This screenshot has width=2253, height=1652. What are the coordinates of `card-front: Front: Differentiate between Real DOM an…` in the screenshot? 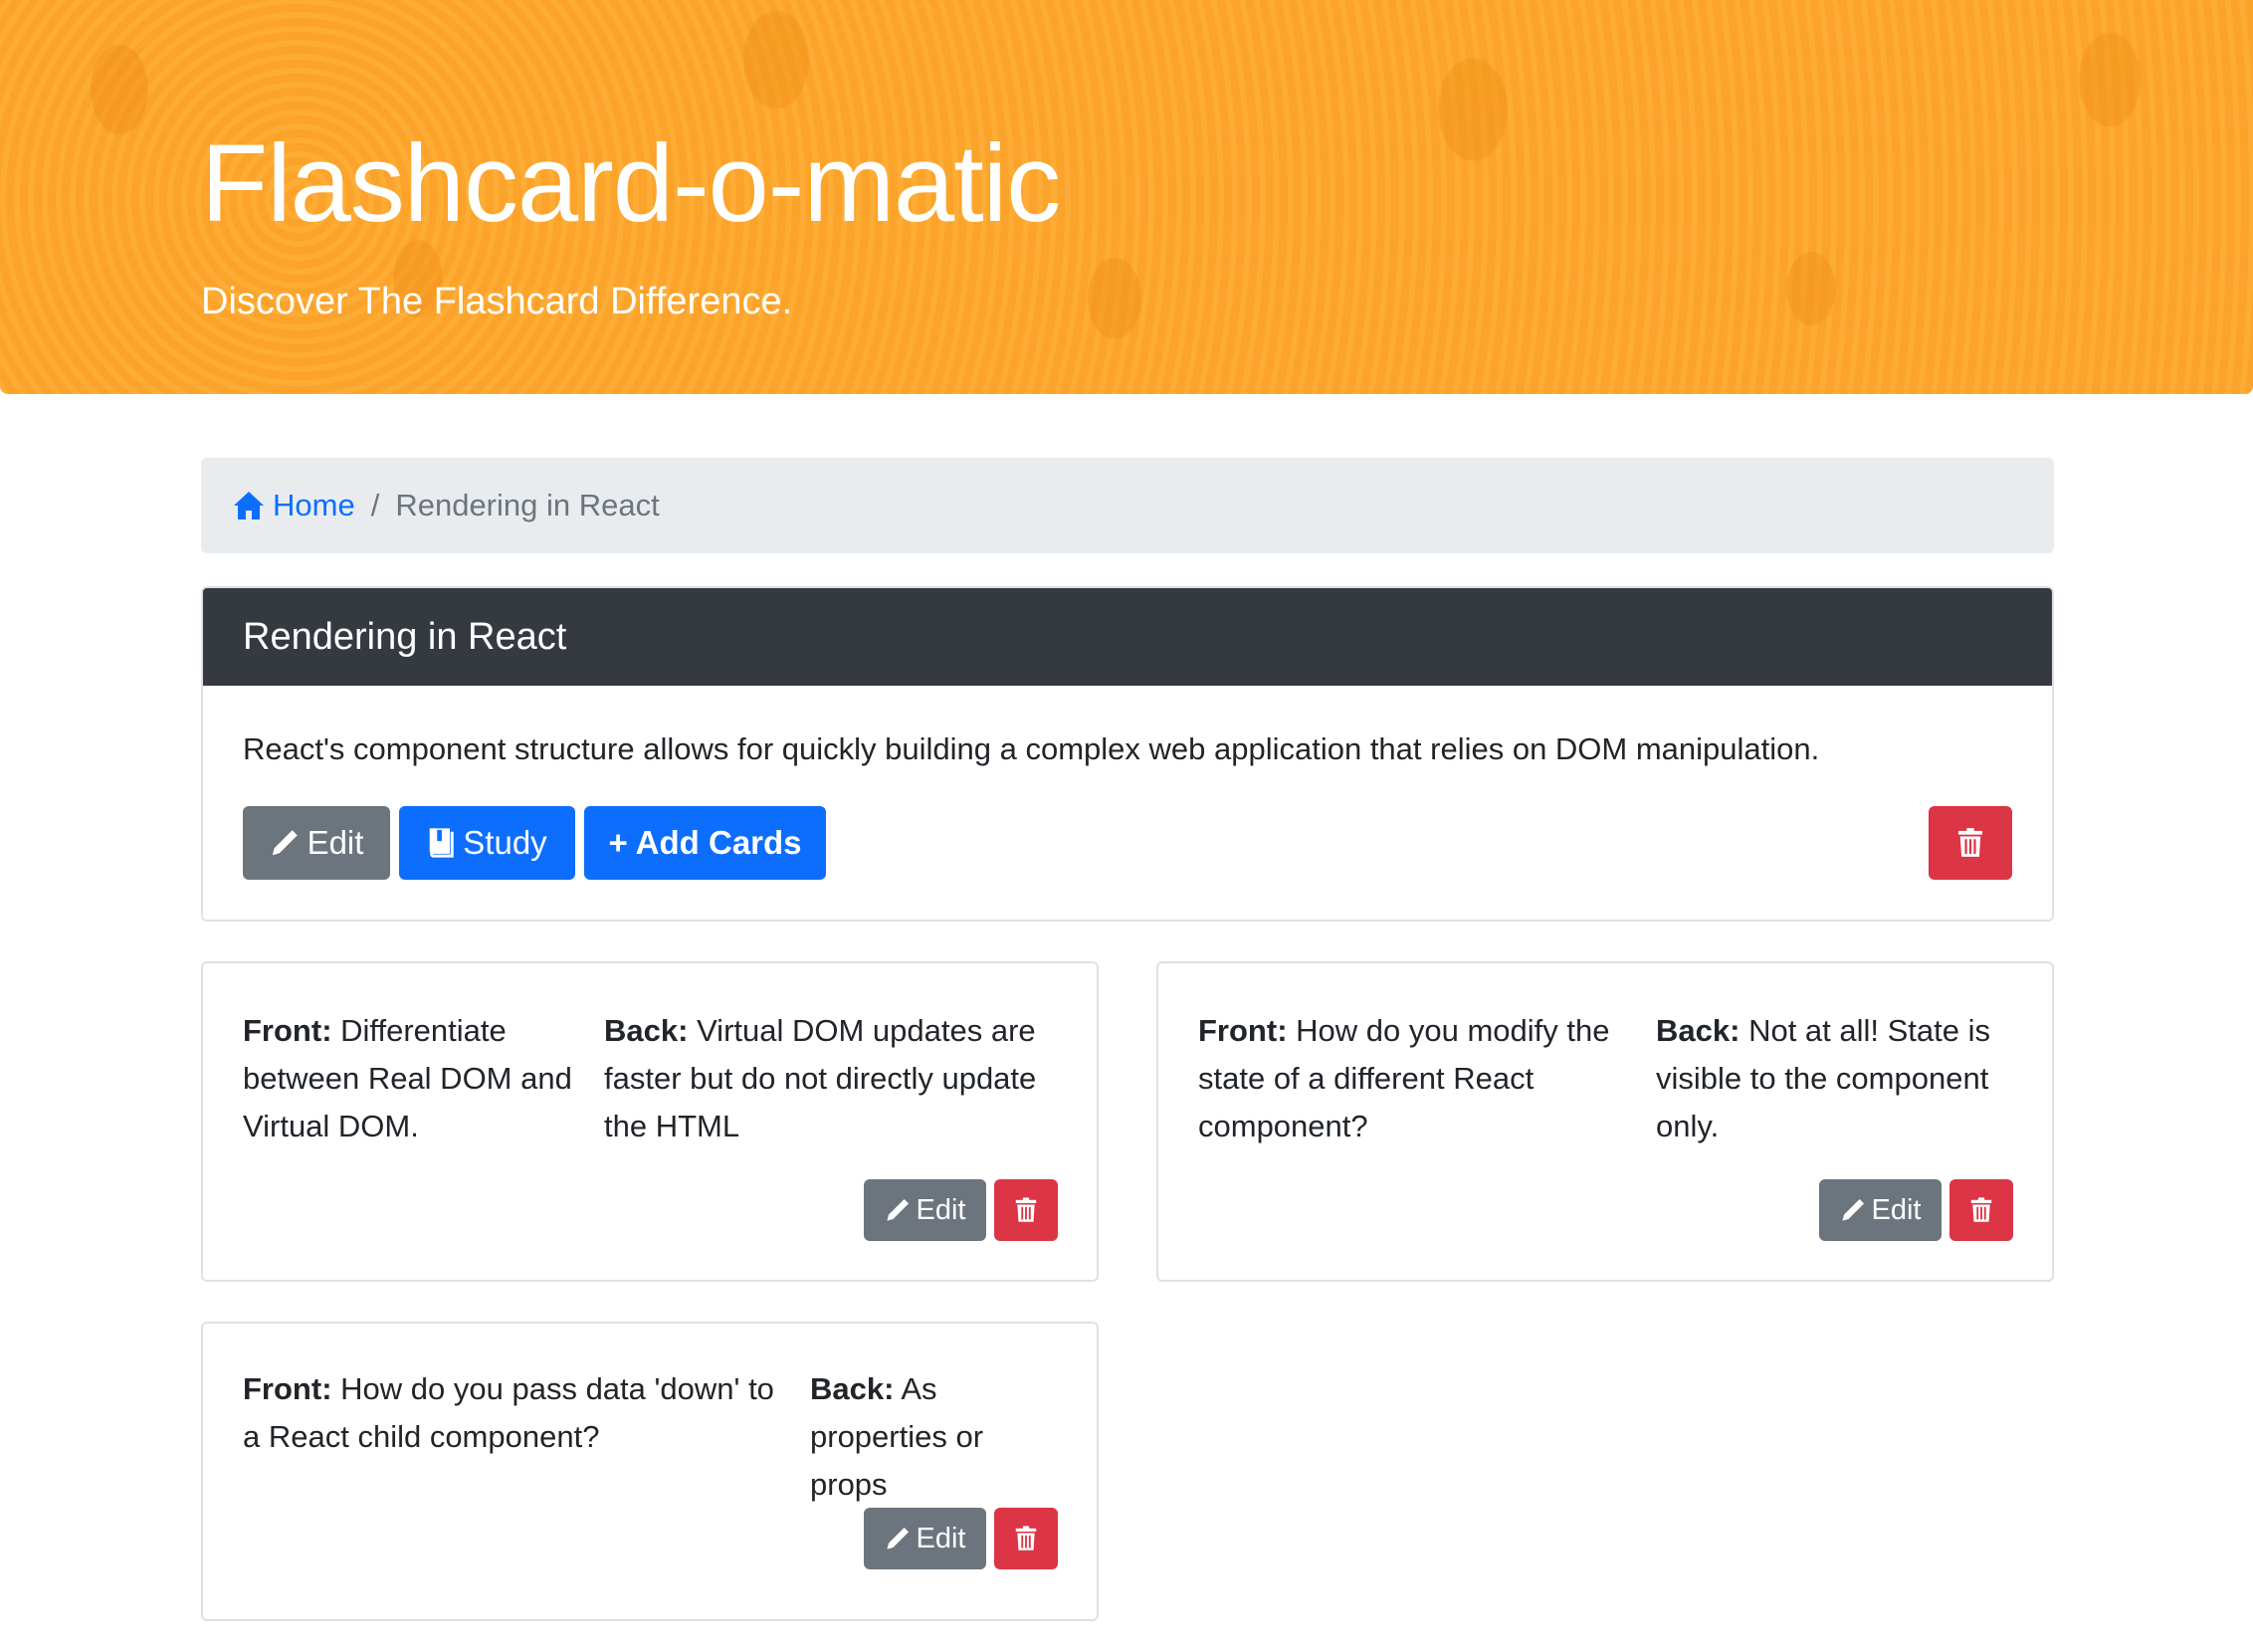 It's located at (417, 1079).